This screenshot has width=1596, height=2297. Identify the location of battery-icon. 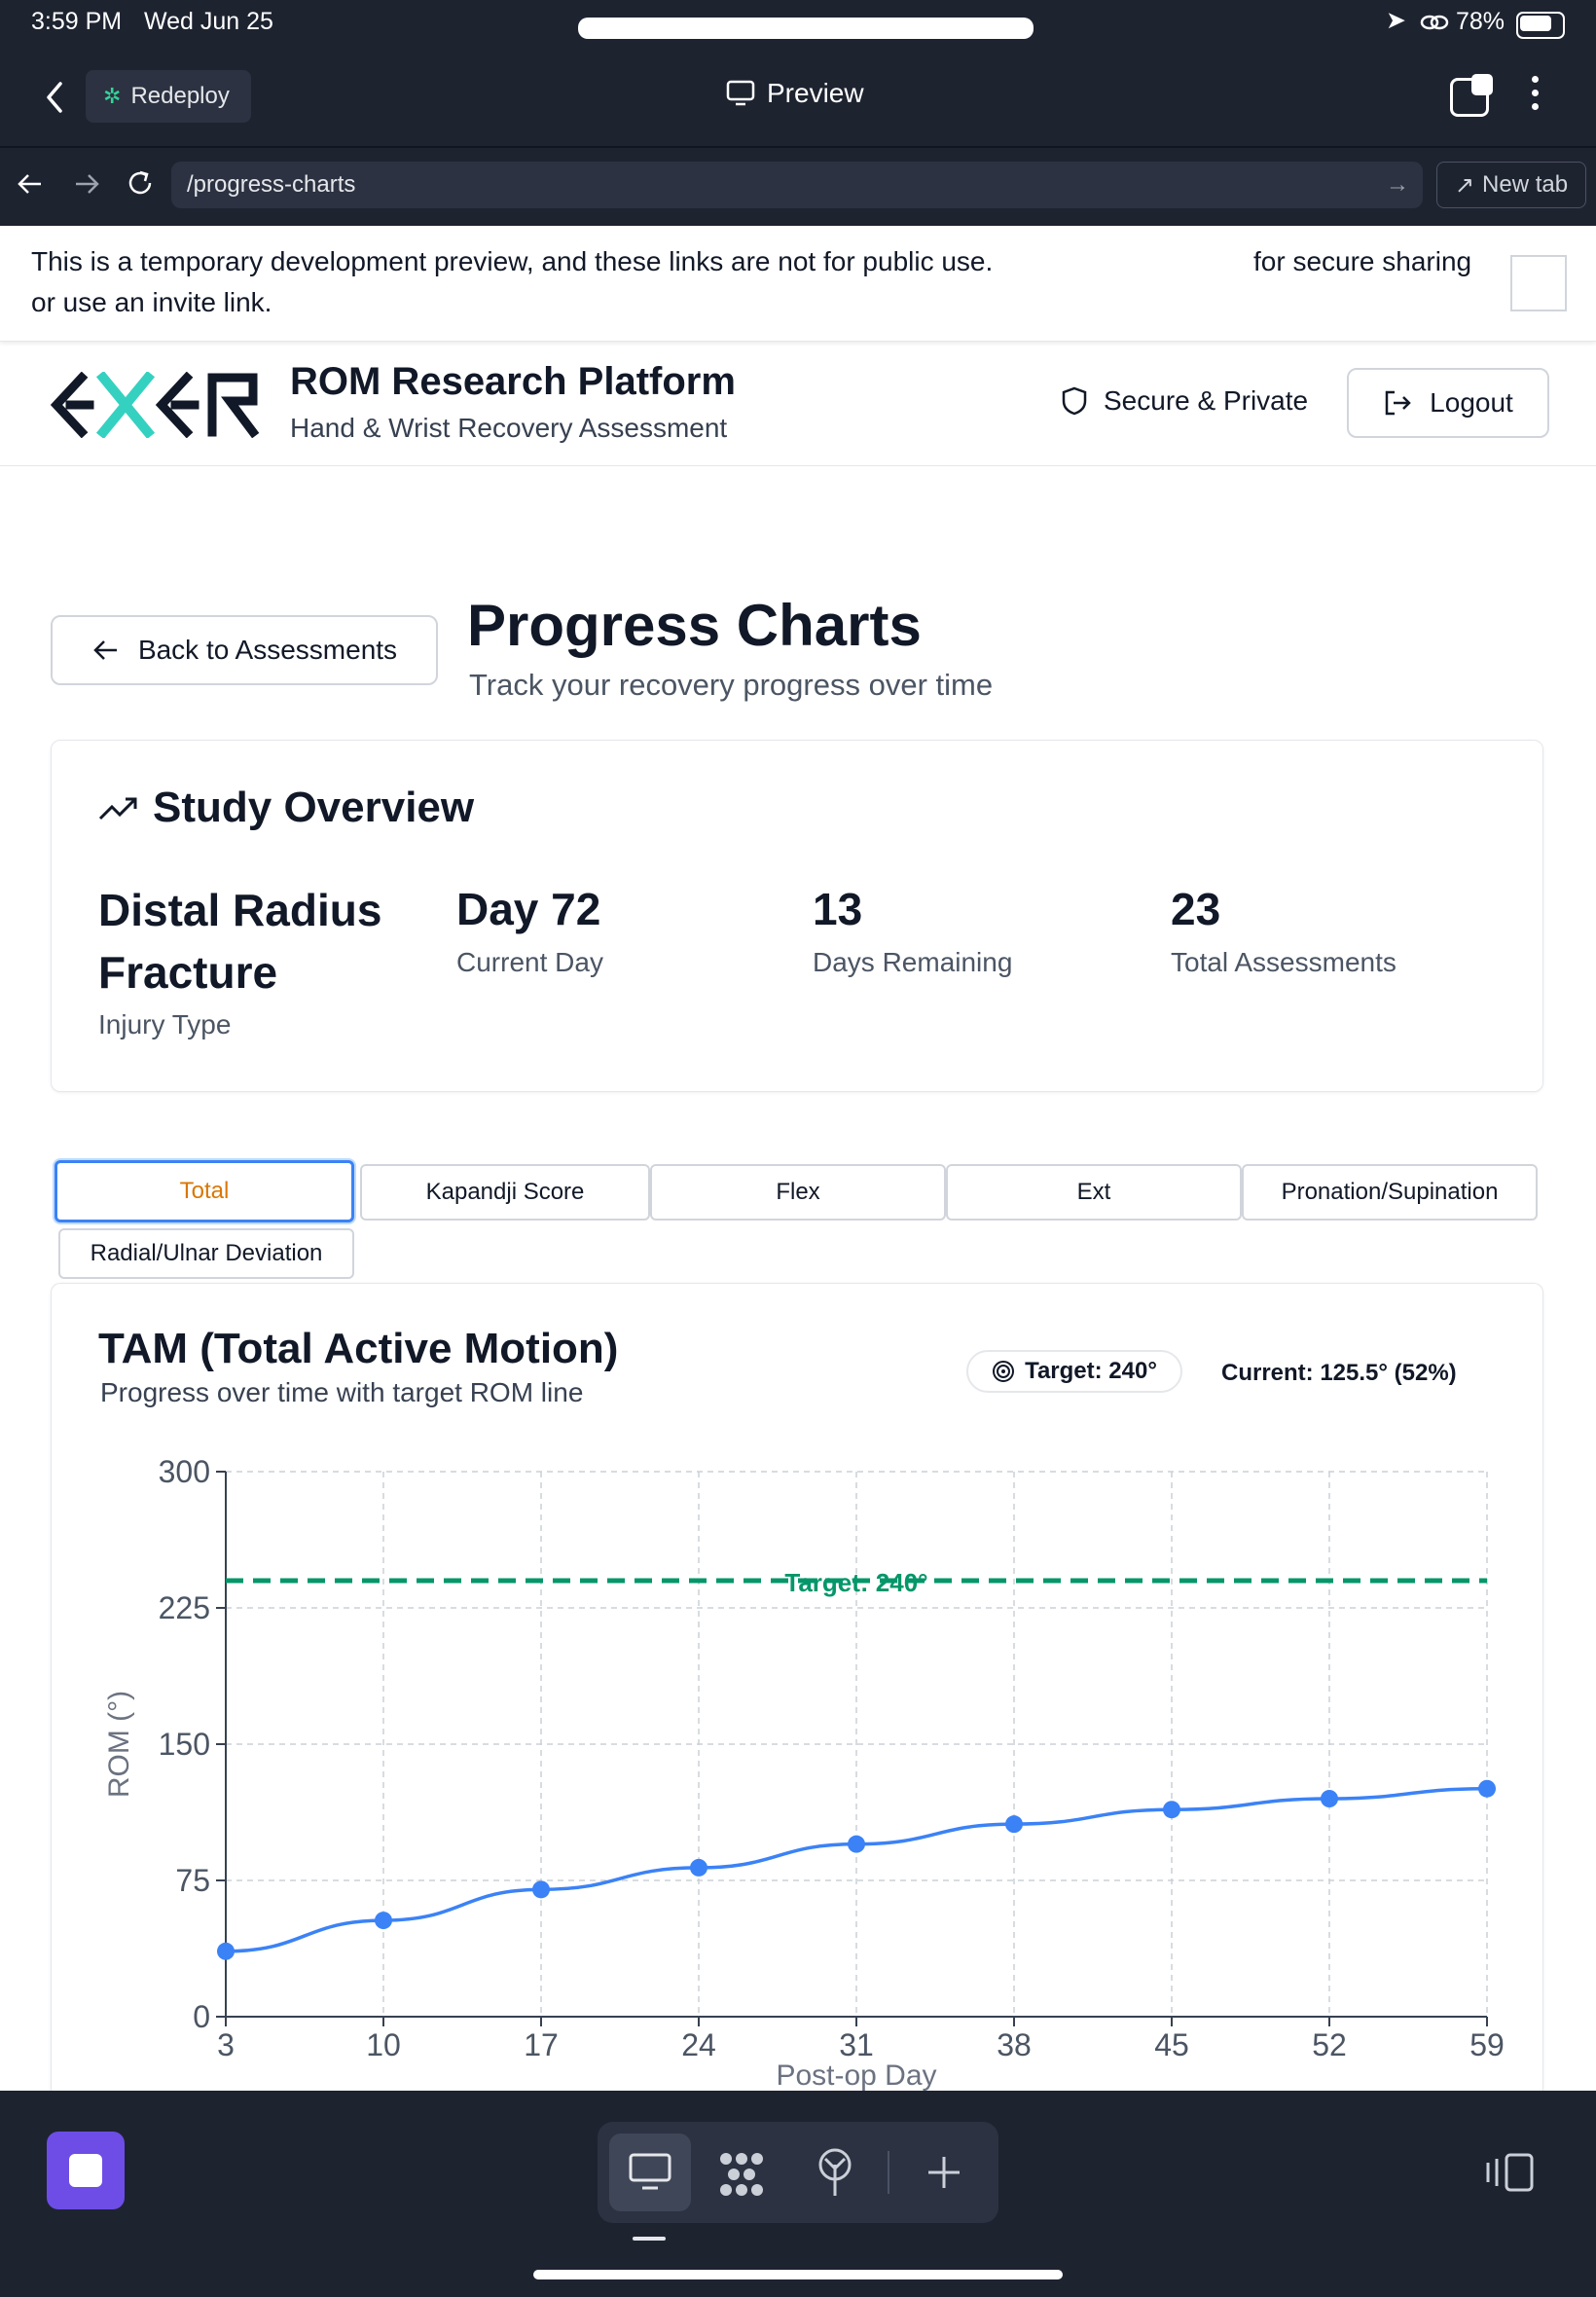
(1540, 25).